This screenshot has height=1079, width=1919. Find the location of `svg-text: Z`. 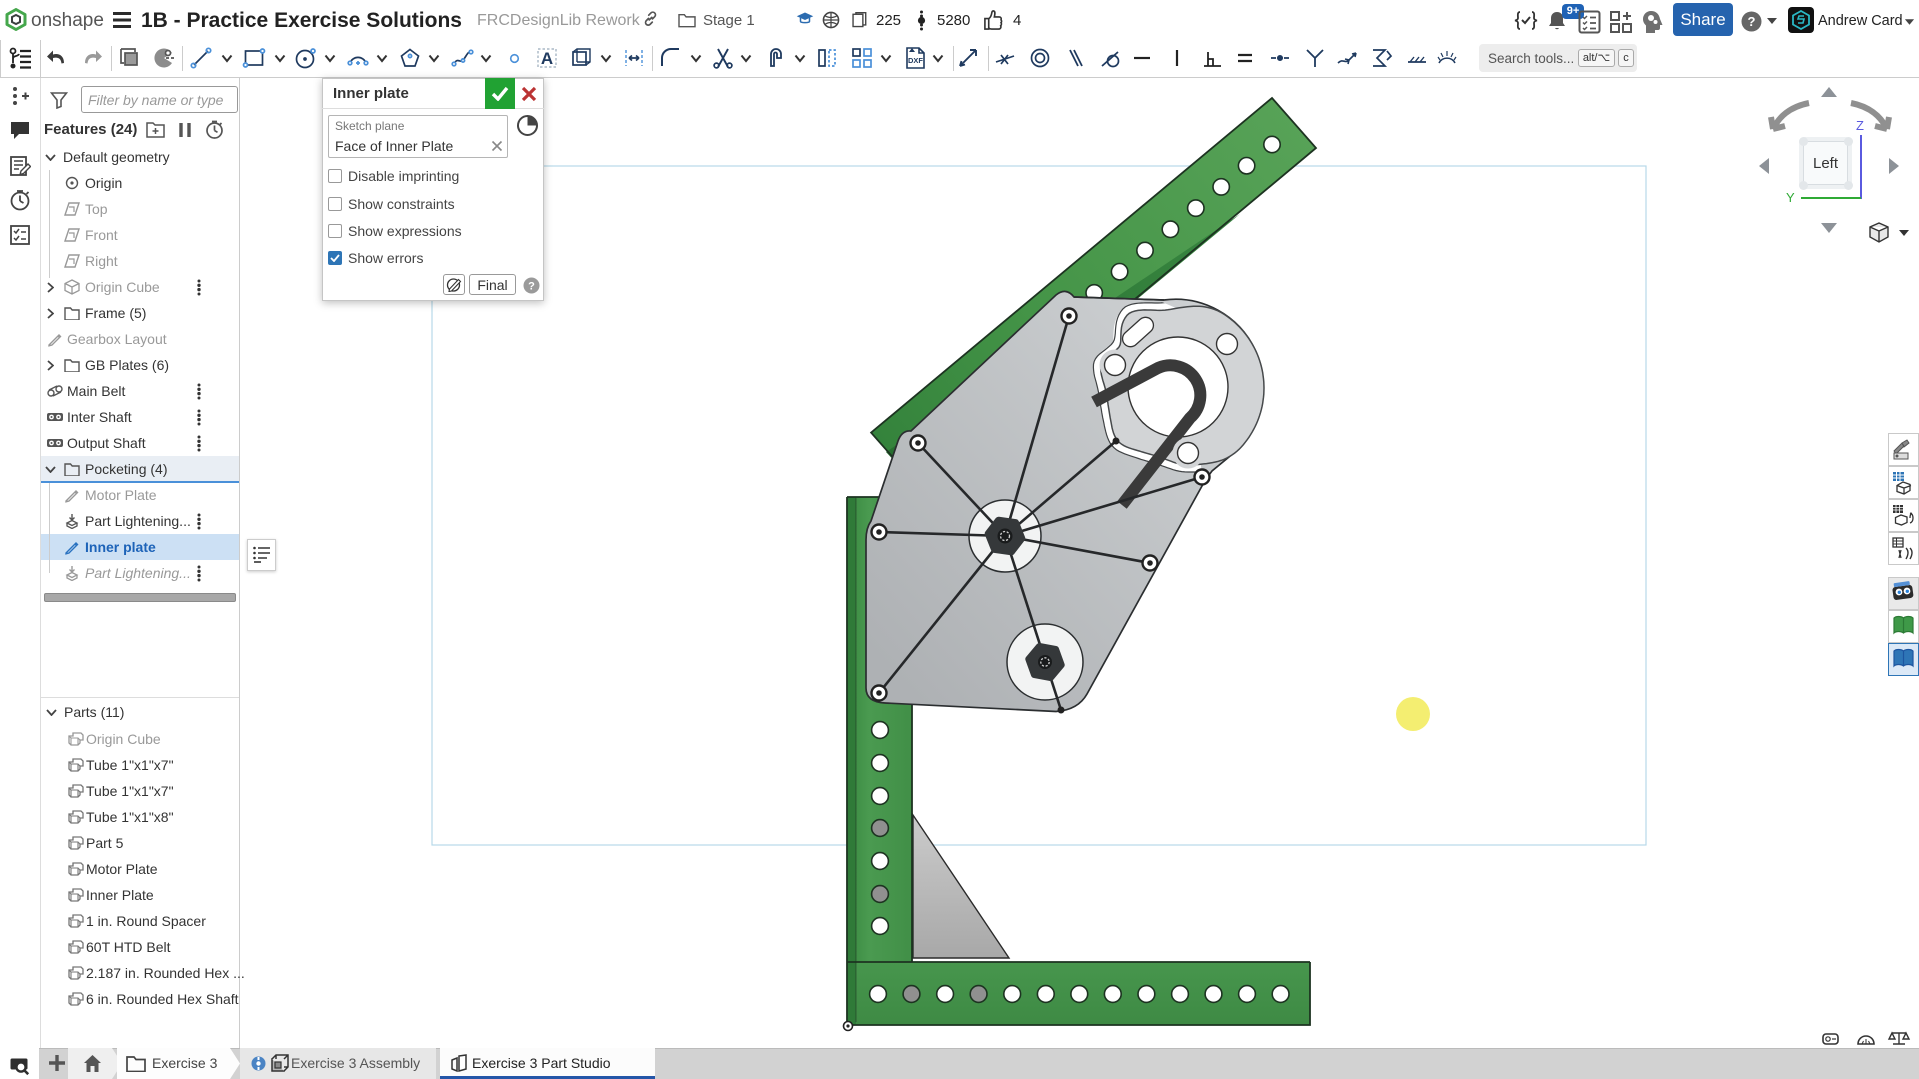

svg-text: Z is located at coordinates (1860, 126).